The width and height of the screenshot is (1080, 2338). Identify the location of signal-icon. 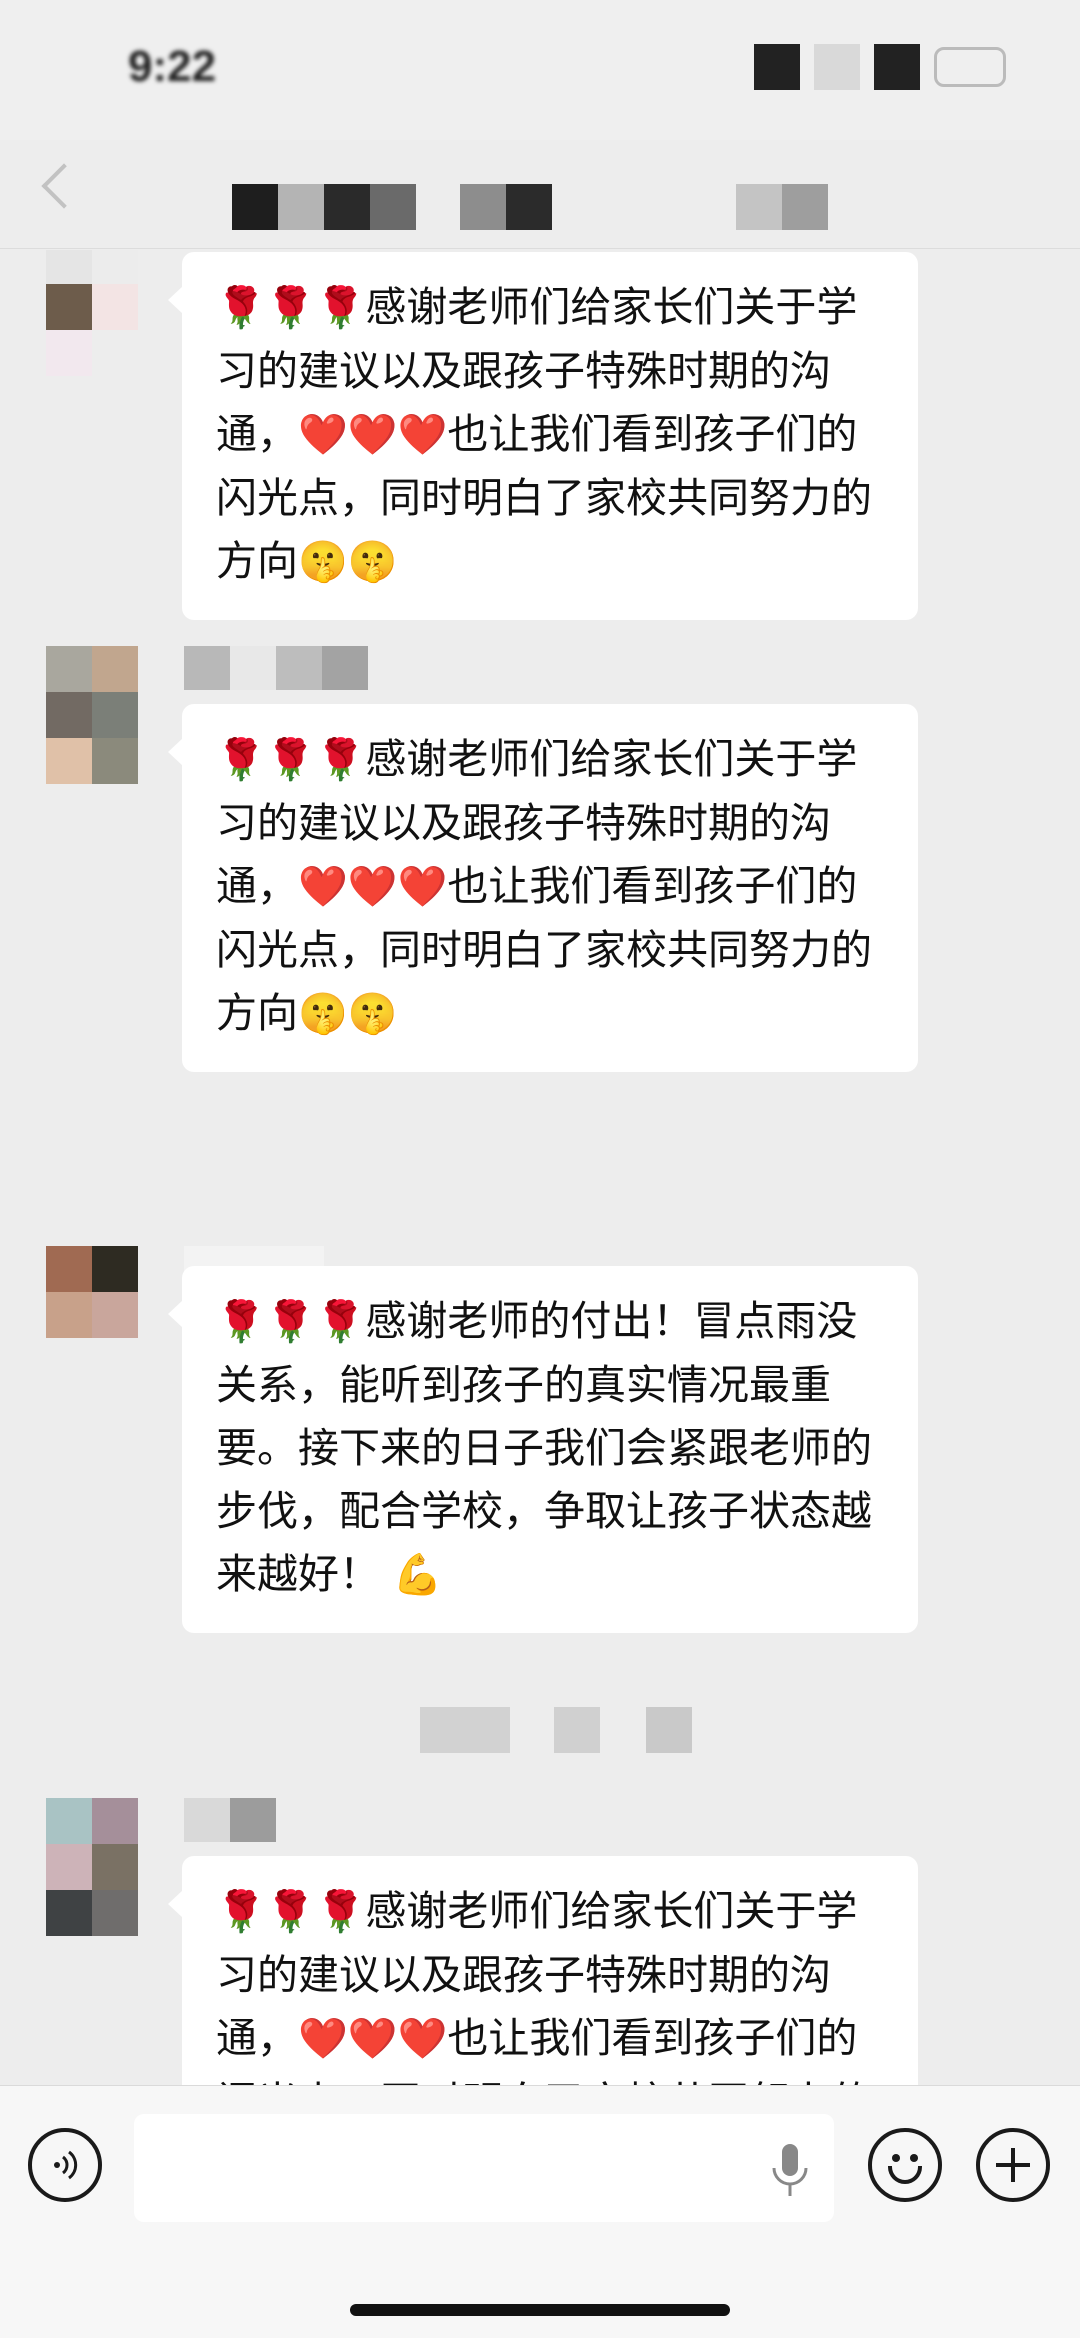
(777, 67).